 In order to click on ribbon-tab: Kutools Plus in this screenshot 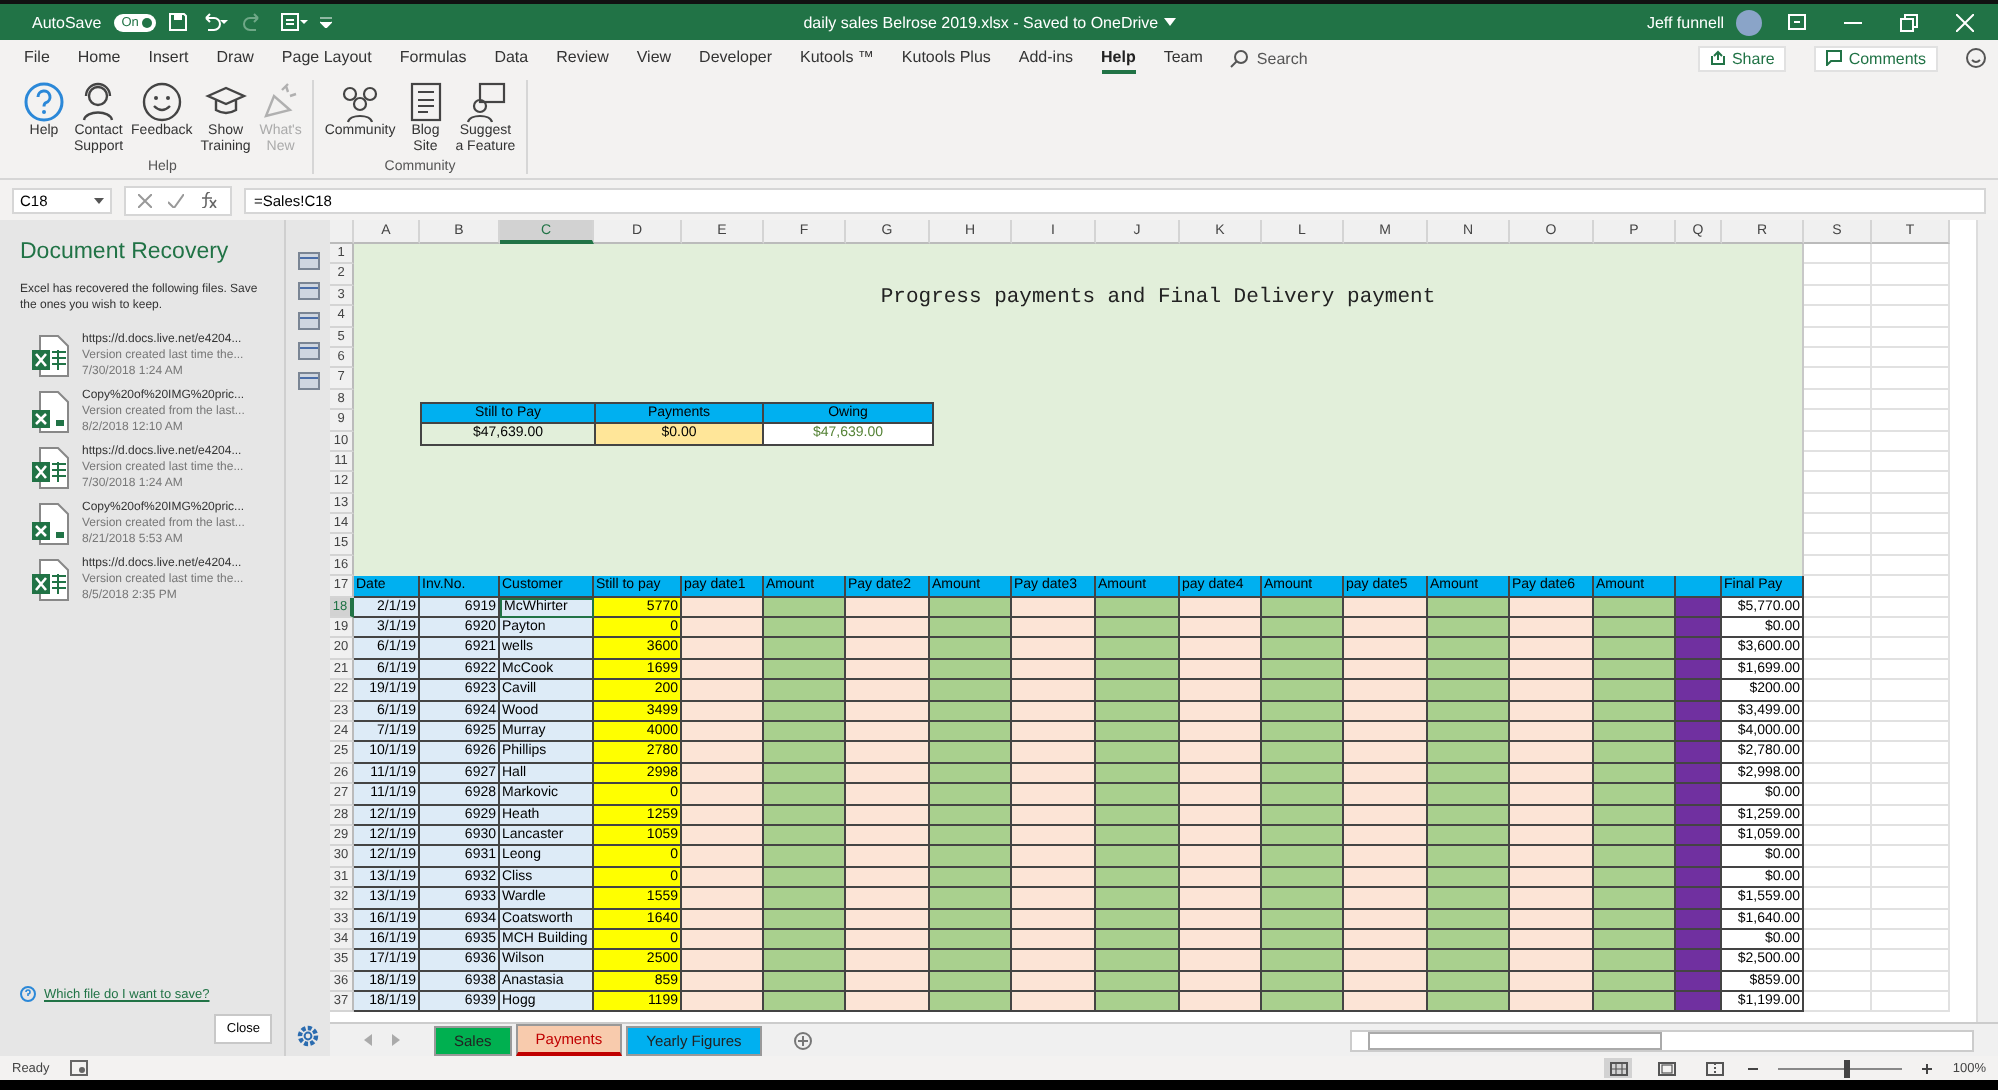, I will do `click(946, 58)`.